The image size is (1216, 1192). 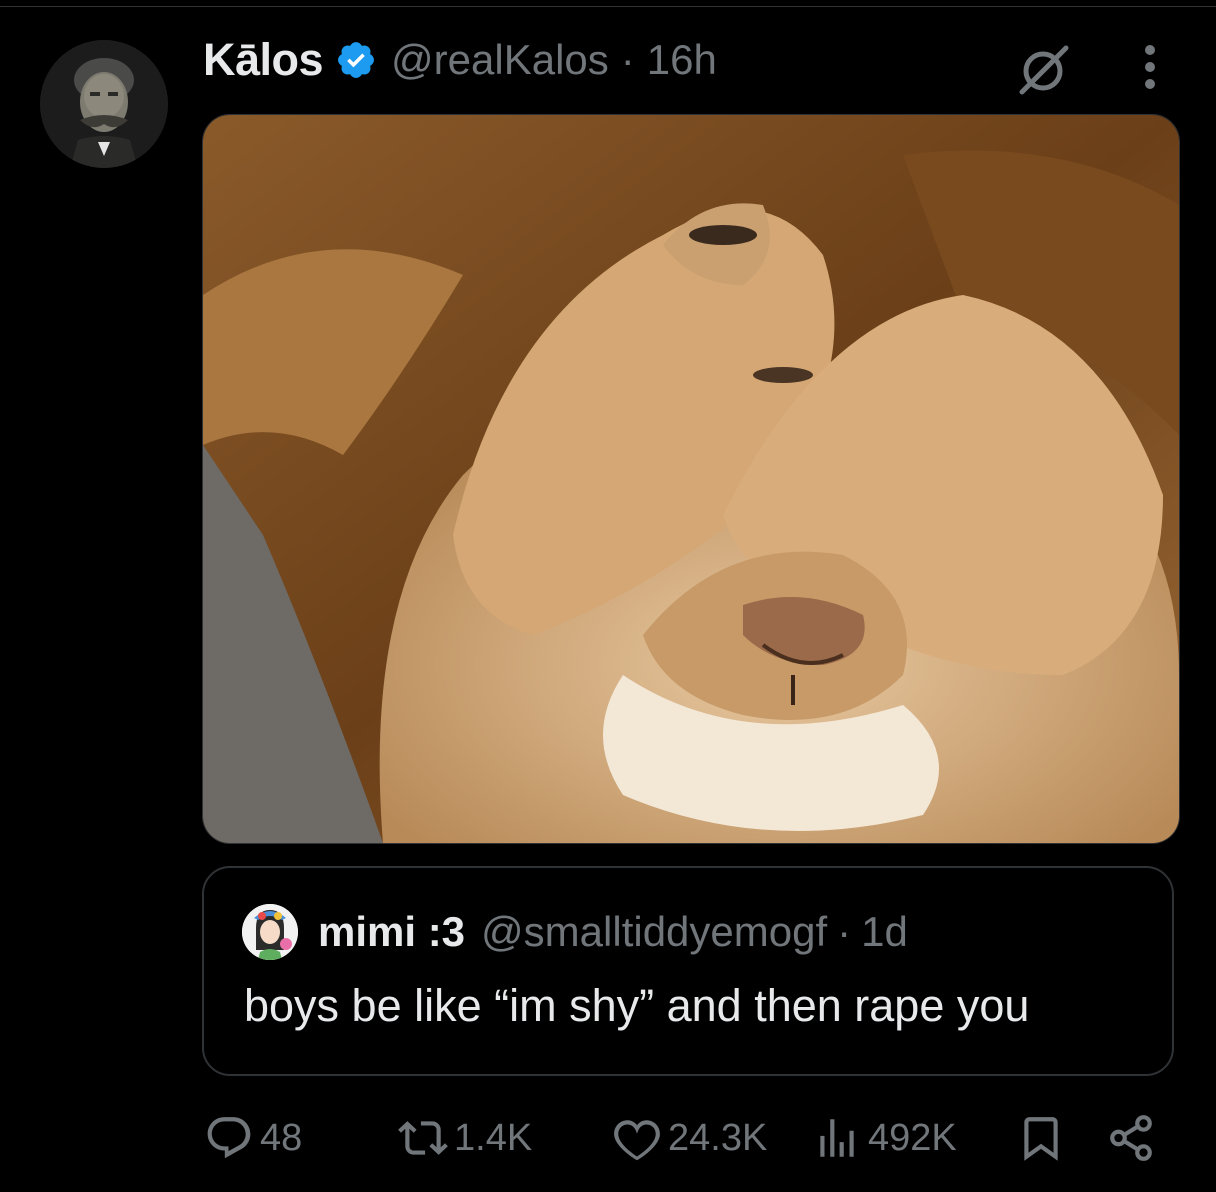 What do you see at coordinates (637, 1140) in the screenshot?
I see `heart-icon` at bounding box center [637, 1140].